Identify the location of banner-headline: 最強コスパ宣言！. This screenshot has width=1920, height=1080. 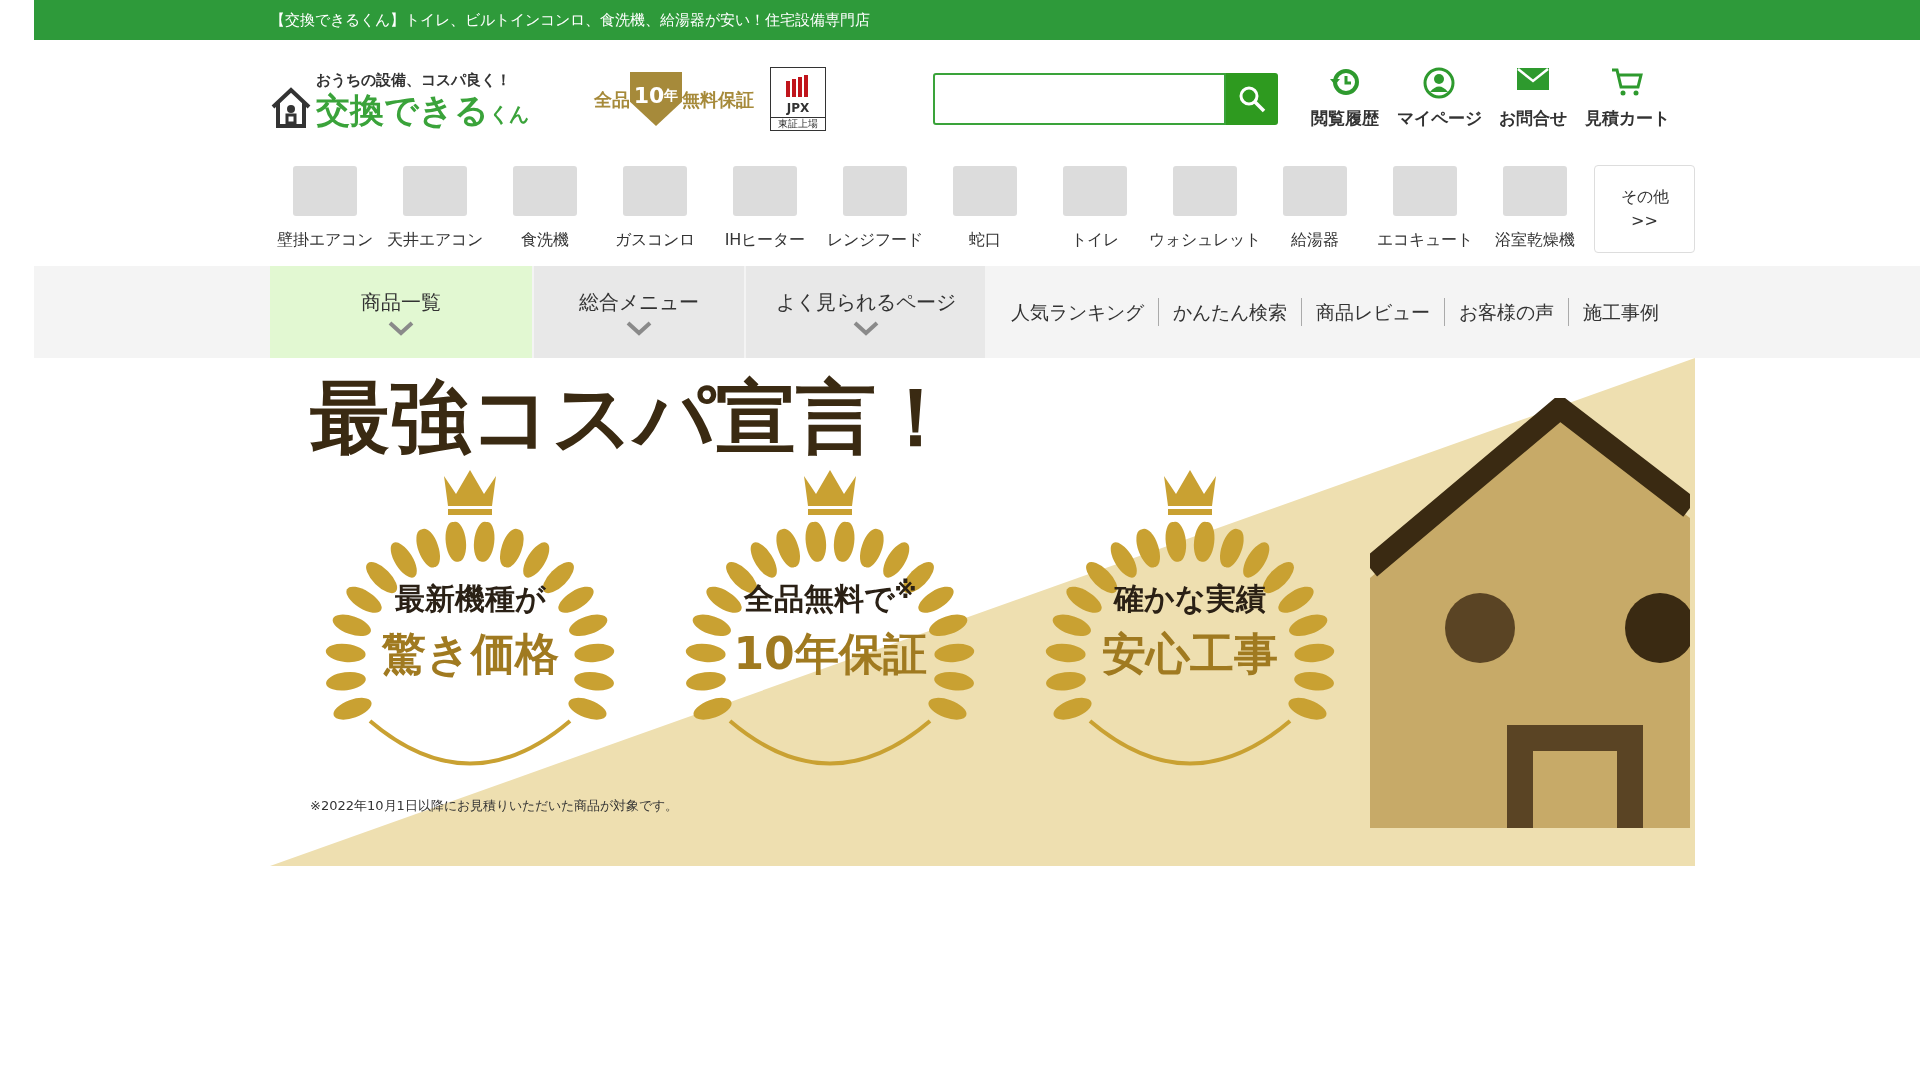
(633, 418).